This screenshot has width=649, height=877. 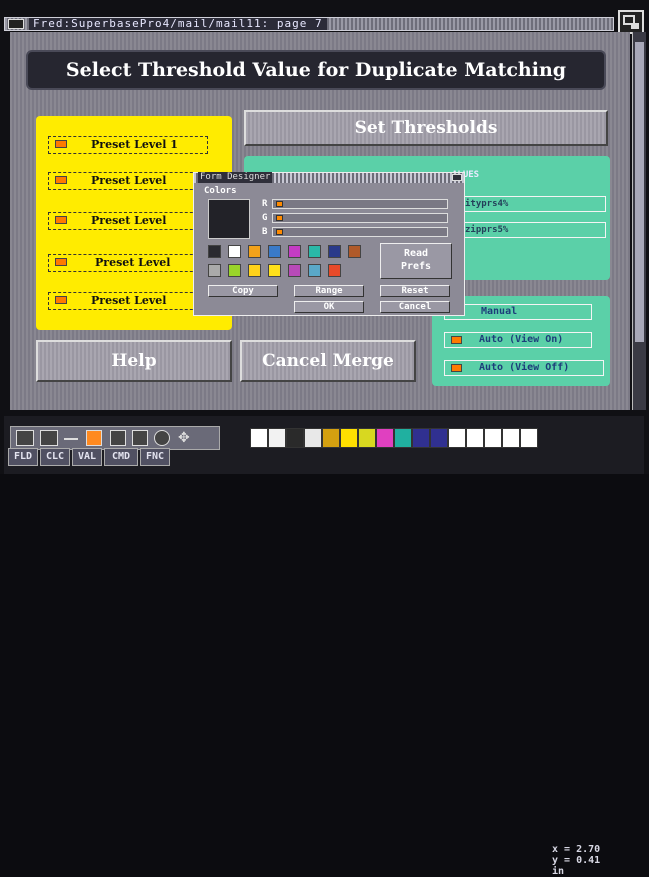 What do you see at coordinates (576, 860) in the screenshot?
I see `coord-y: y = 0.41` at bounding box center [576, 860].